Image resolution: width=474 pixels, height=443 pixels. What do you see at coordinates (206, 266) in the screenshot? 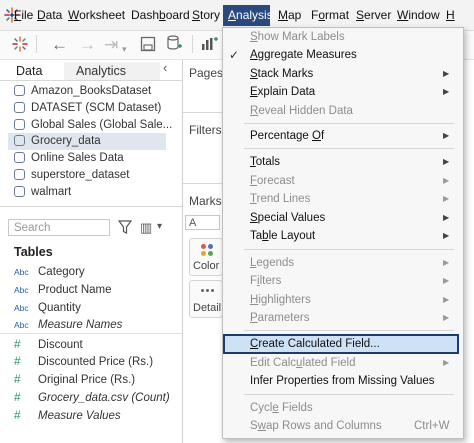
I see `color-label: Color` at bounding box center [206, 266].